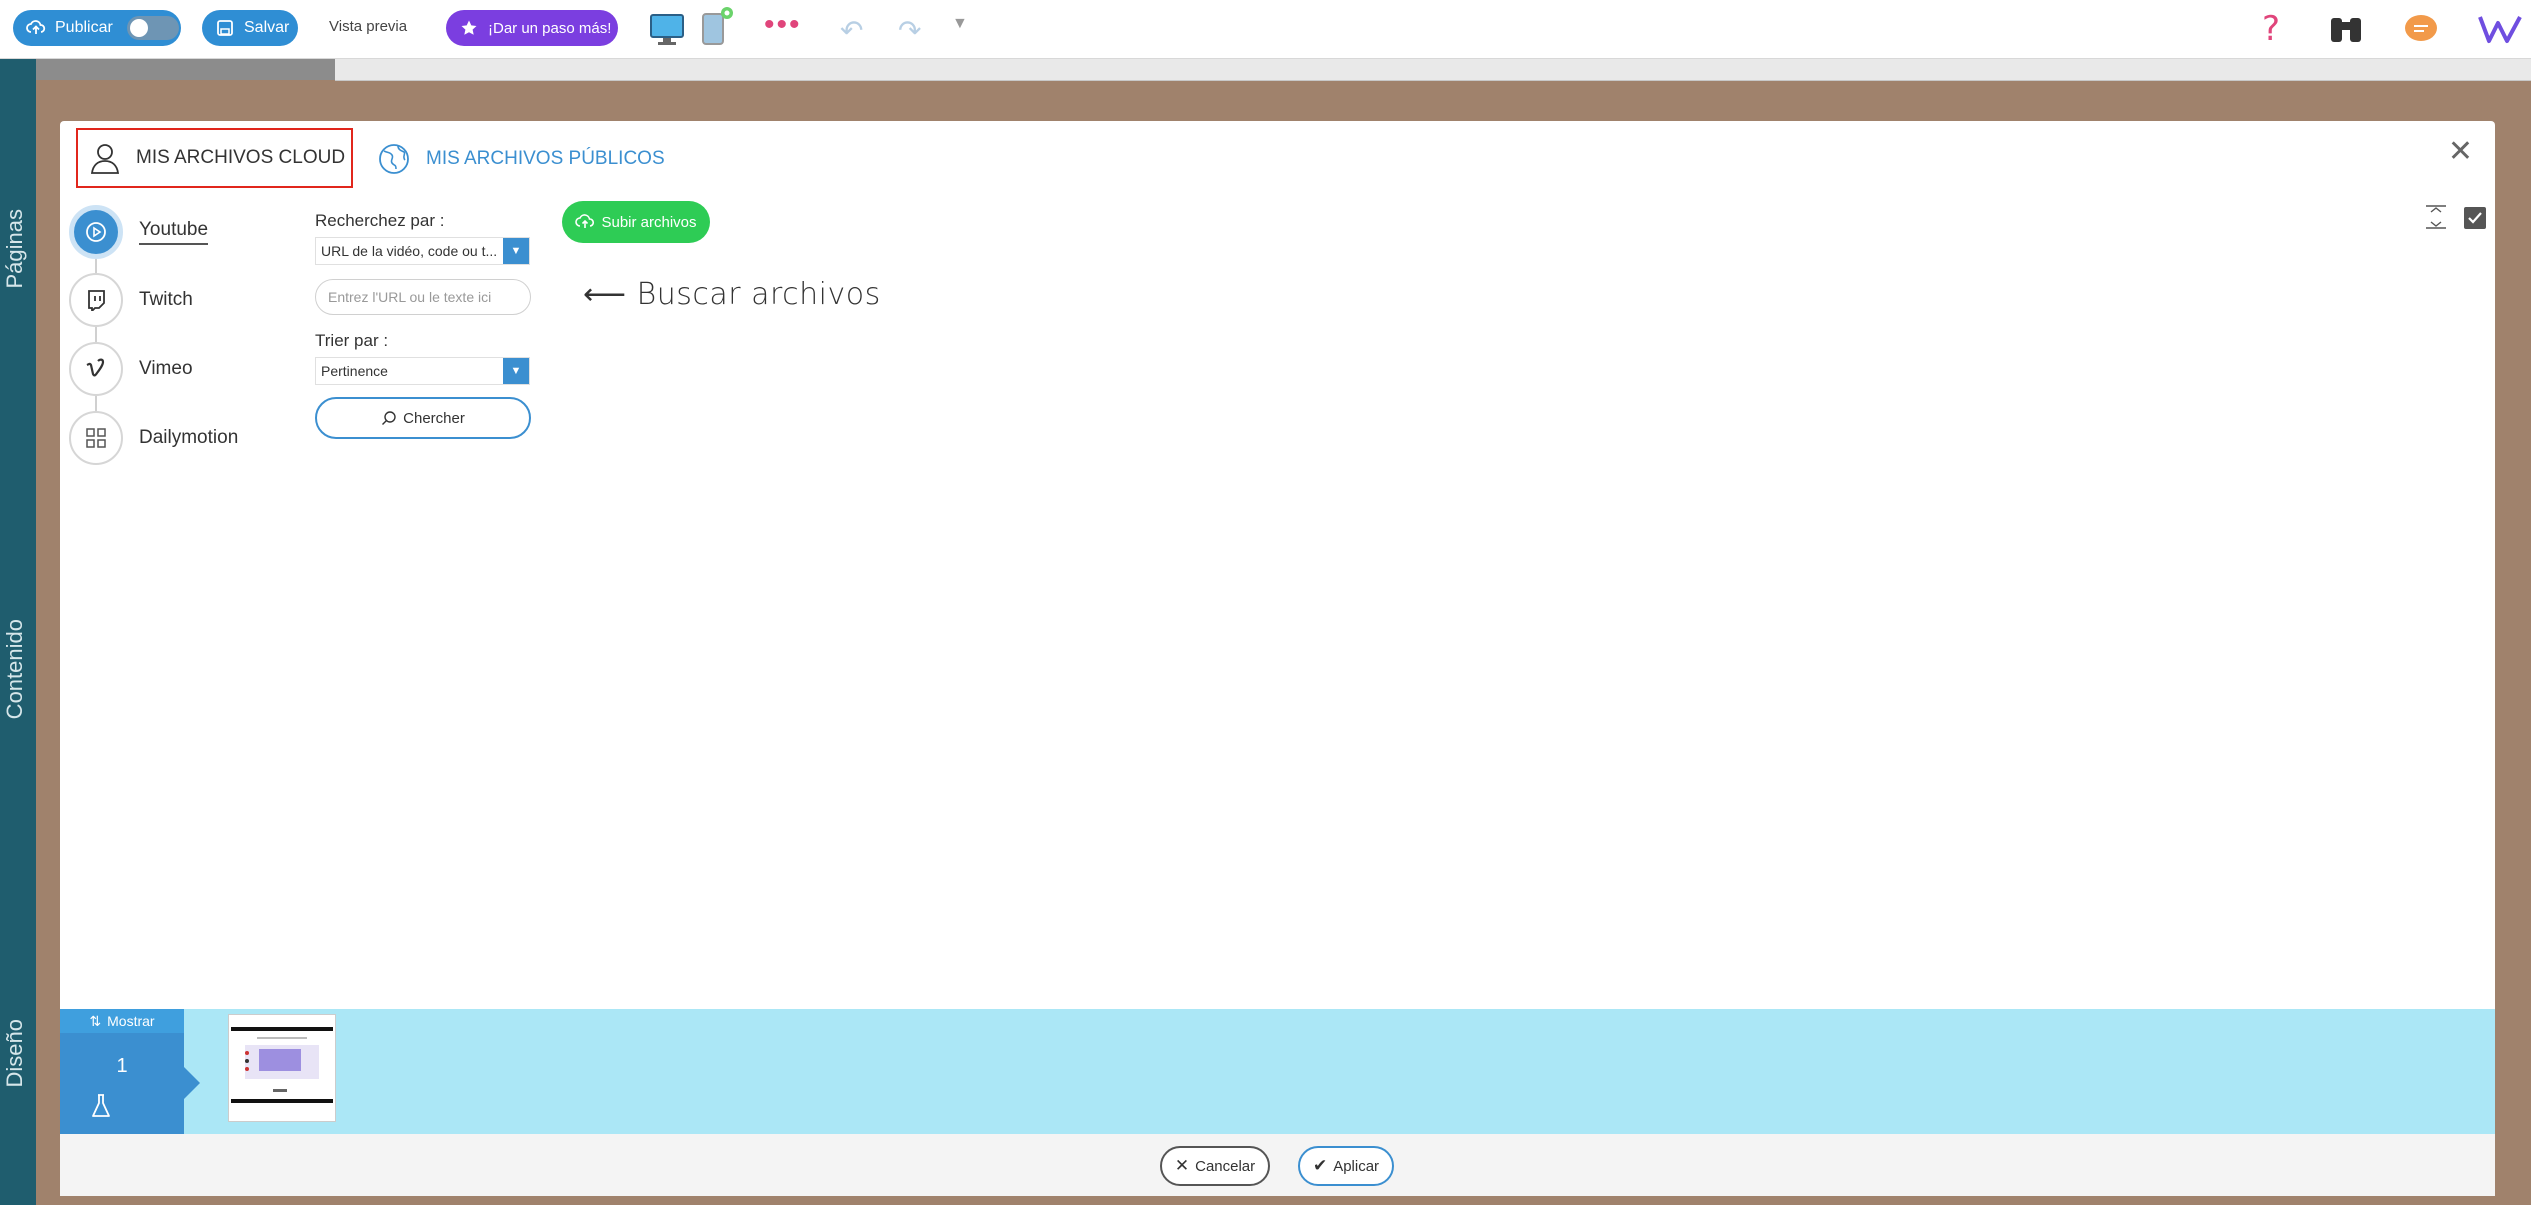  What do you see at coordinates (15, 249) in the screenshot?
I see `pages-rail-label: Páginas` at bounding box center [15, 249].